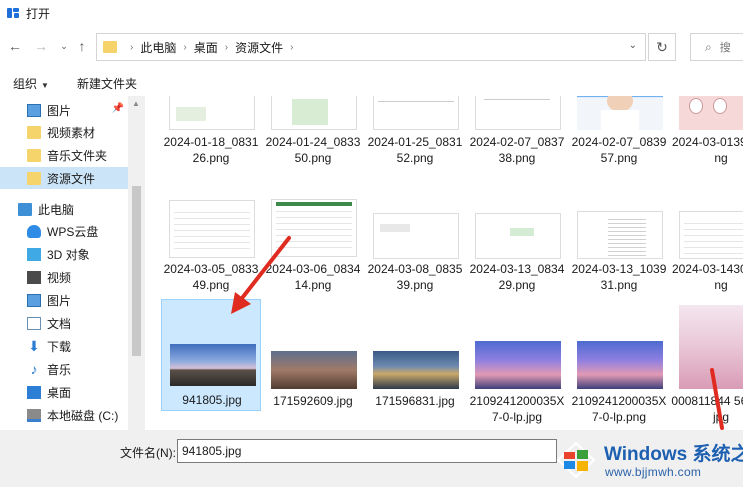  What do you see at coordinates (716, 47) in the screenshot?
I see `search-box: ⌕ 搜` at bounding box center [716, 47].